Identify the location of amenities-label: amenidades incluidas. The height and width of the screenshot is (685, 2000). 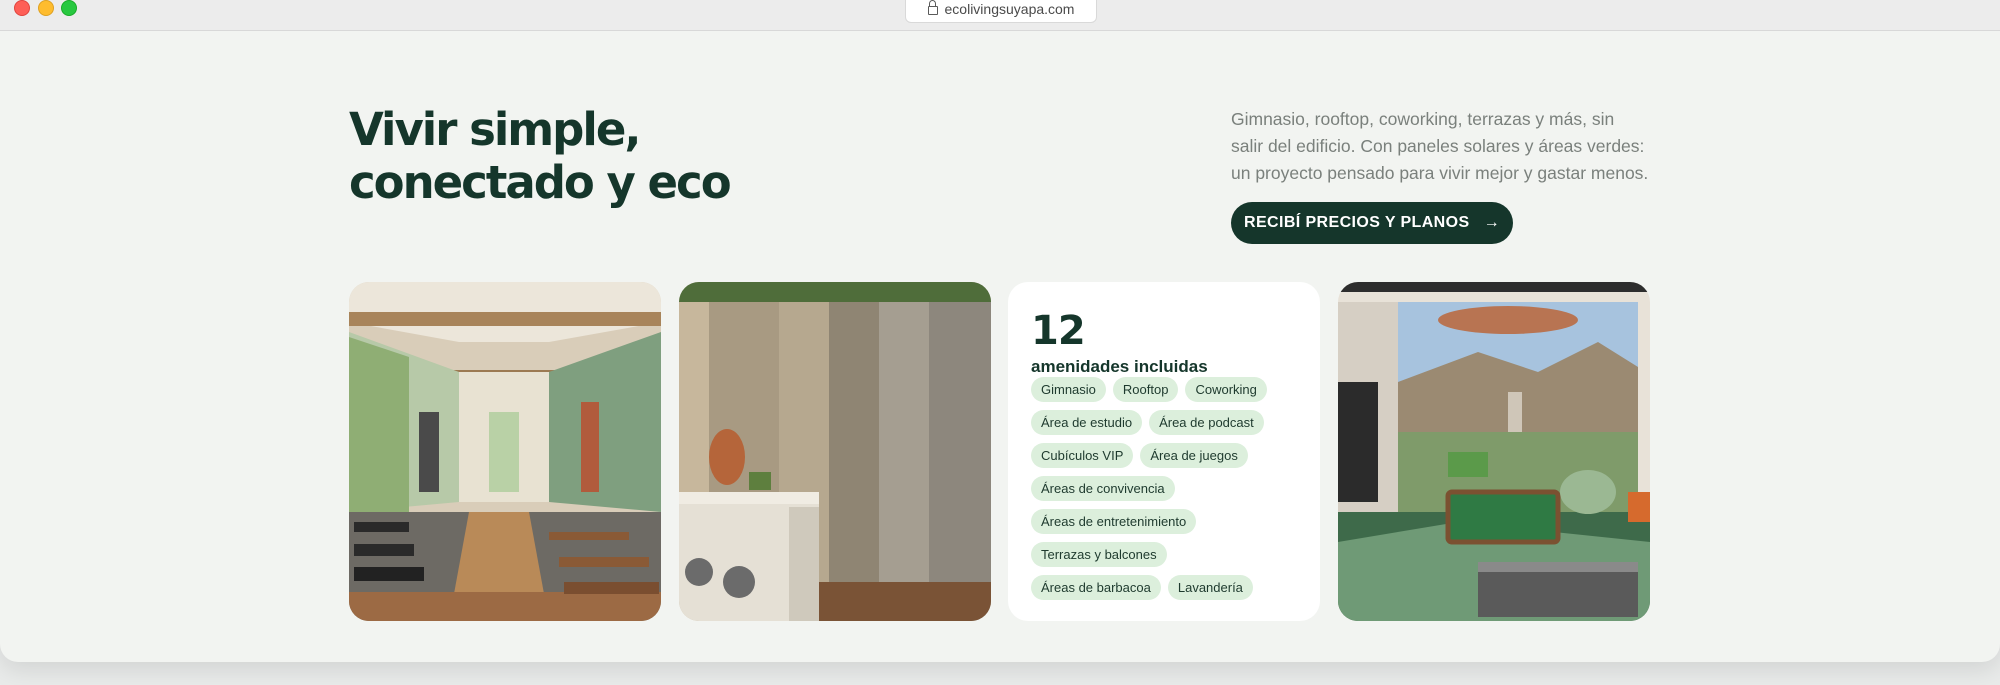
(1119, 366).